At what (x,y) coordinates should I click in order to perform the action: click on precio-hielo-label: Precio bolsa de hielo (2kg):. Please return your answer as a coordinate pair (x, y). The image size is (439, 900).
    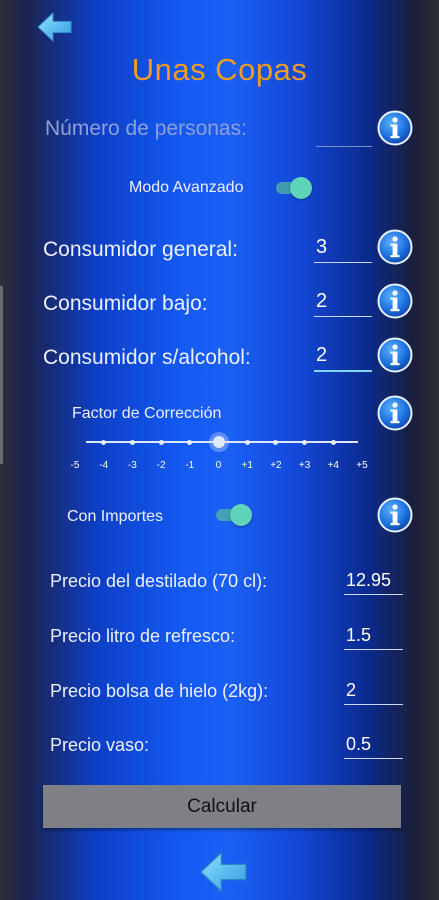
    Looking at the image, I should click on (159, 691).